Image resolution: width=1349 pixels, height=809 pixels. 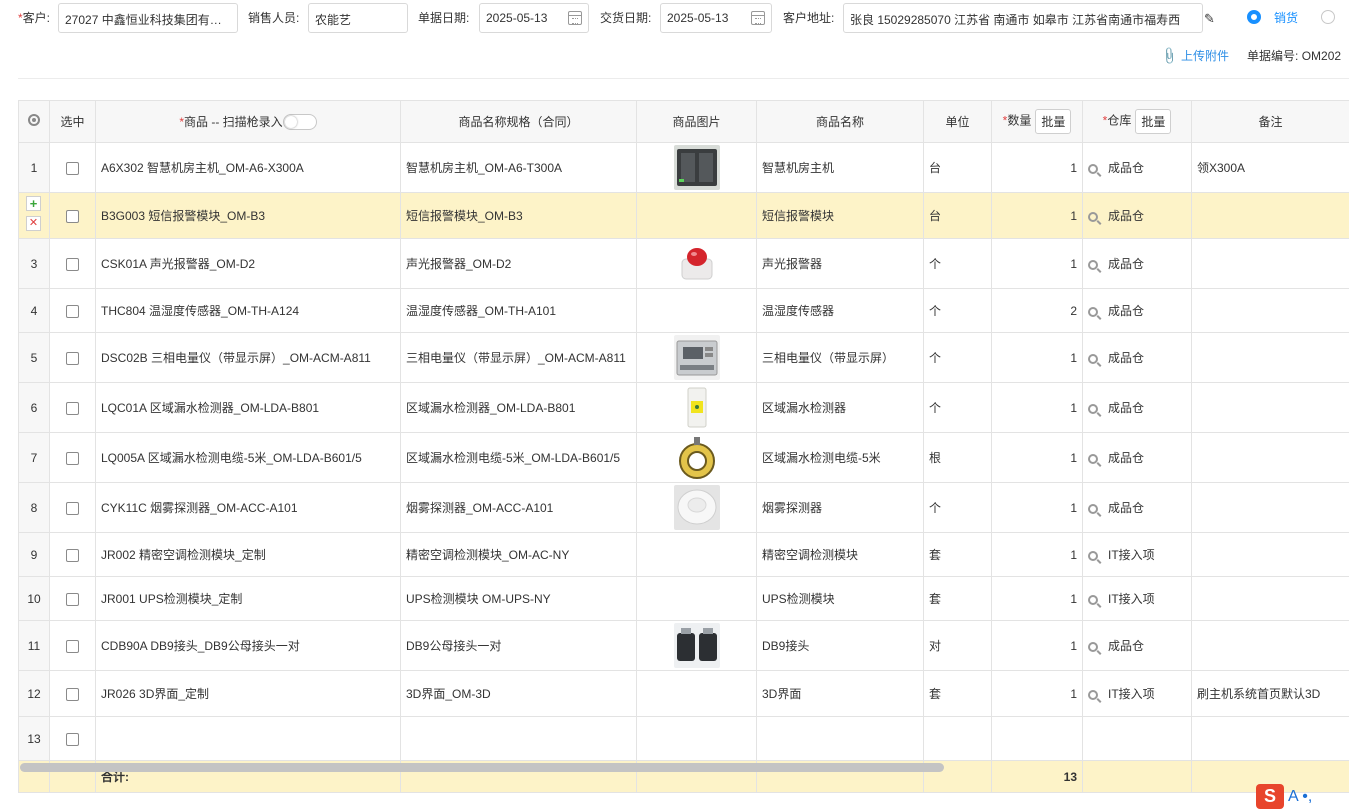 What do you see at coordinates (518, 357) in the screenshot?
I see `cell-spec: 三相电量仪（带显示屏）_OM-ACM-A811` at bounding box center [518, 357].